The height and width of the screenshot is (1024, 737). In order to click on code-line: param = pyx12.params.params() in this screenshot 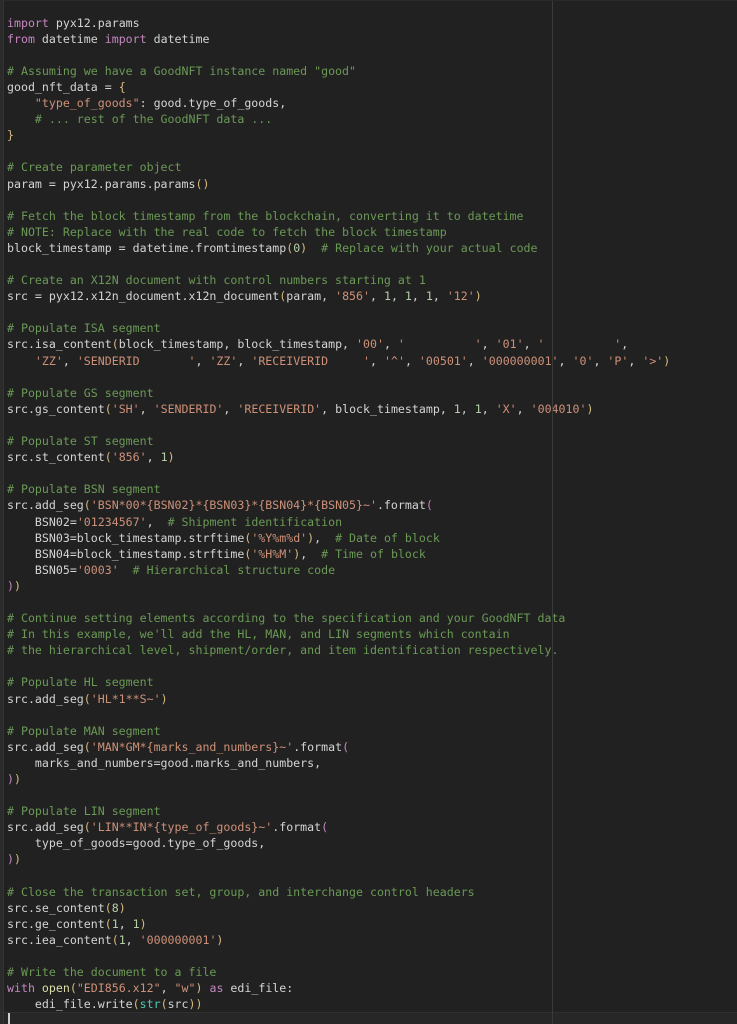, I will do `click(368, 184)`.